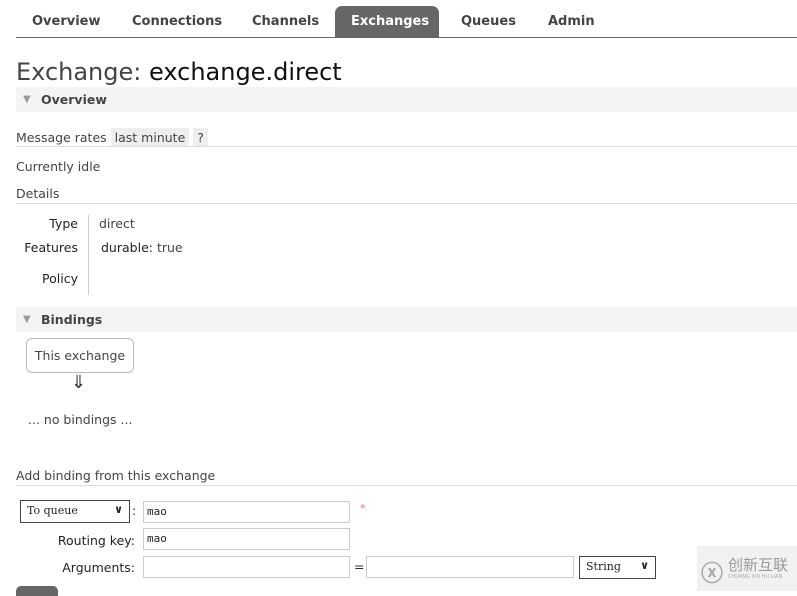 Image resolution: width=797 pixels, height=596 pixels. Describe the element at coordinates (98, 567) in the screenshot. I see `arguments-label: Arguments:` at that location.